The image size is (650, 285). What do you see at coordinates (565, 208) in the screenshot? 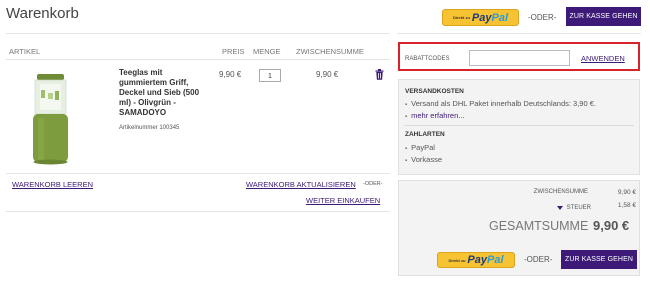
I see `tax-toggle: STEUER` at bounding box center [565, 208].